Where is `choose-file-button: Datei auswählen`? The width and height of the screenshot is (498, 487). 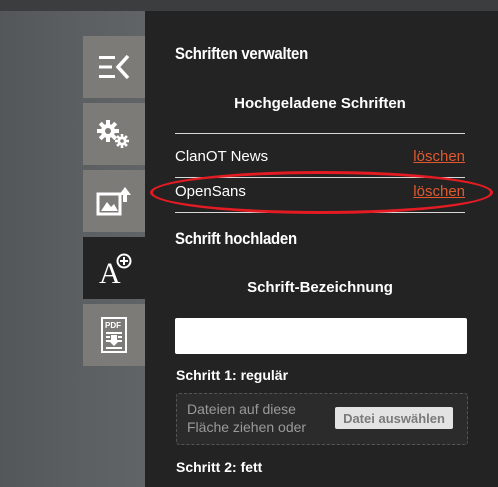 choose-file-button: Datei auswählen is located at coordinates (394, 418).